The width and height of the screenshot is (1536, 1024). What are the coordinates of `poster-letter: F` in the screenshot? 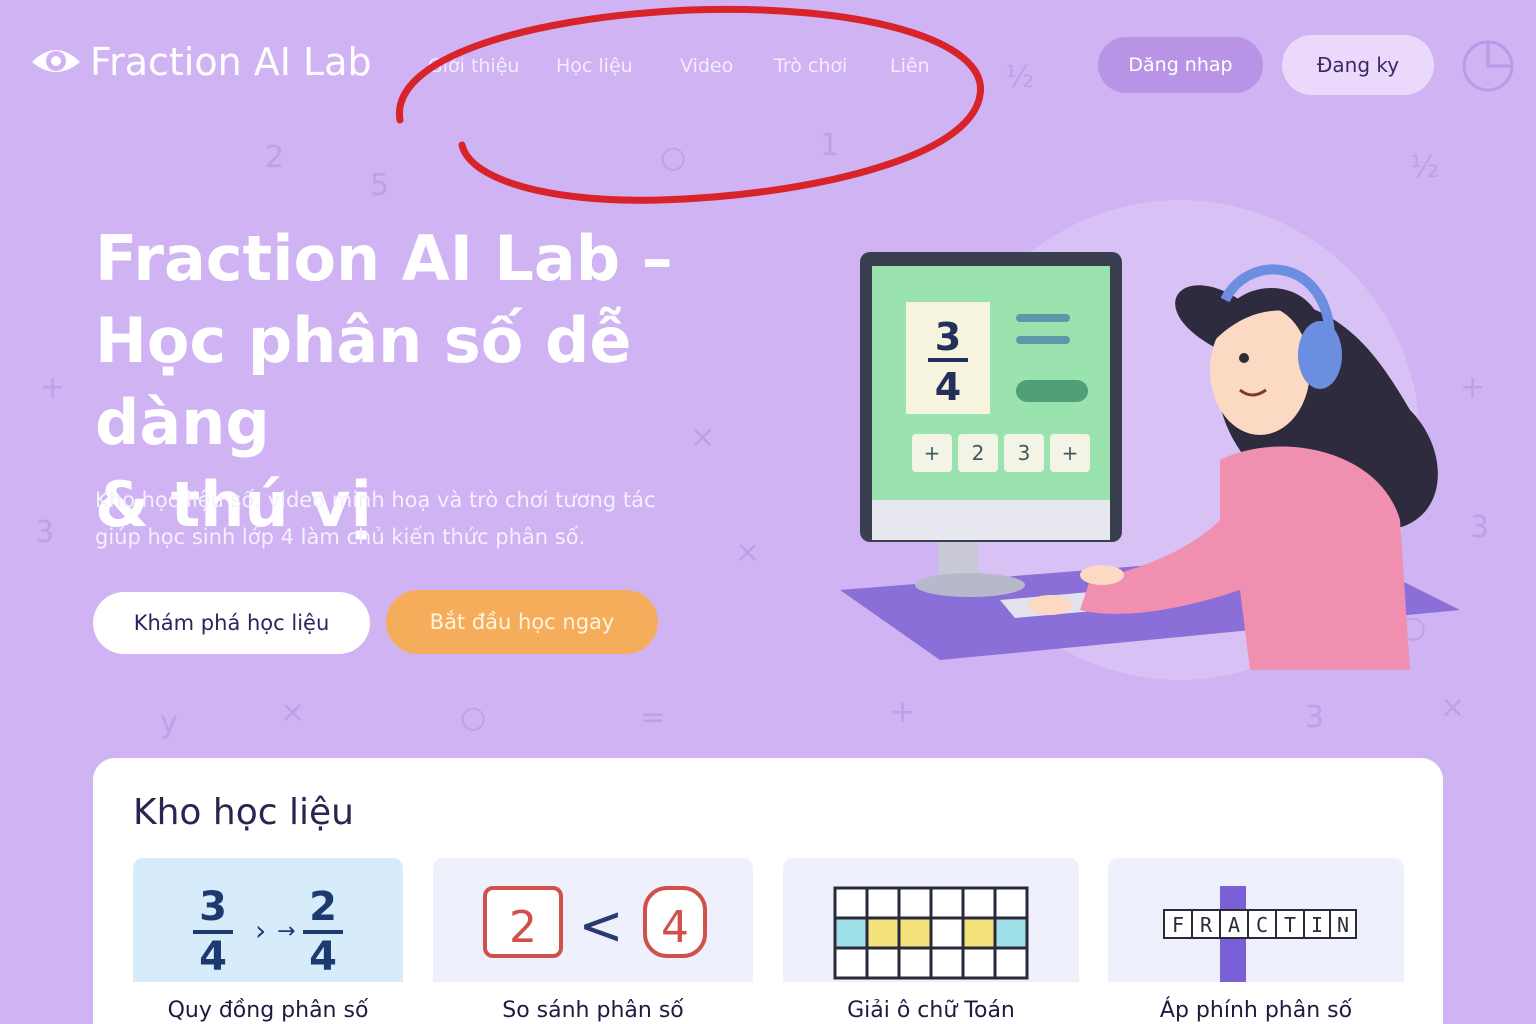 It's located at (1178, 925).